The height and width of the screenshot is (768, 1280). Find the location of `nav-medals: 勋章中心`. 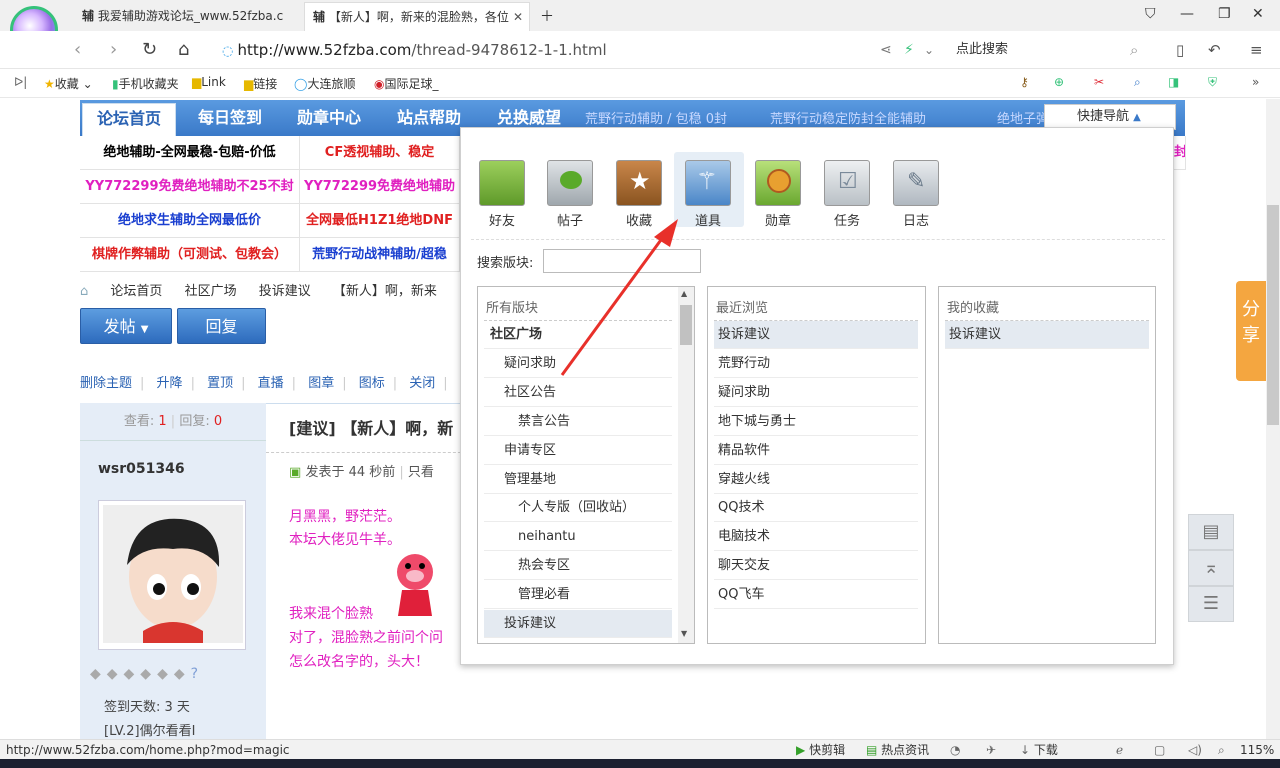

nav-medals: 勋章中心 is located at coordinates (329, 118).